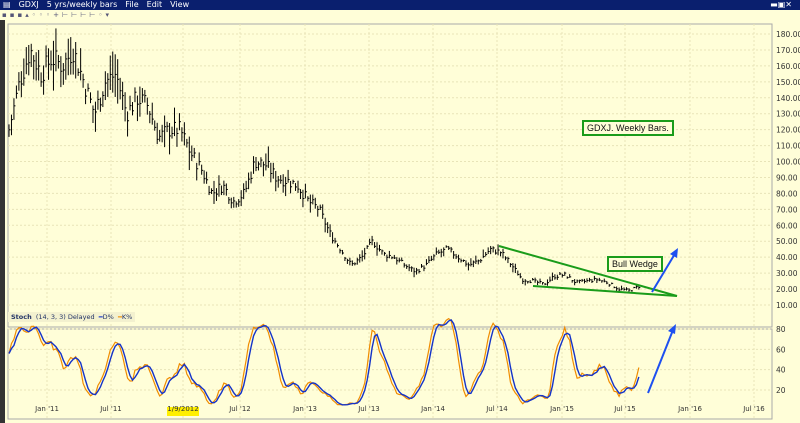  Describe the element at coordinates (788, 82) in the screenshot. I see `y-tick-label: 150.00` at that location.